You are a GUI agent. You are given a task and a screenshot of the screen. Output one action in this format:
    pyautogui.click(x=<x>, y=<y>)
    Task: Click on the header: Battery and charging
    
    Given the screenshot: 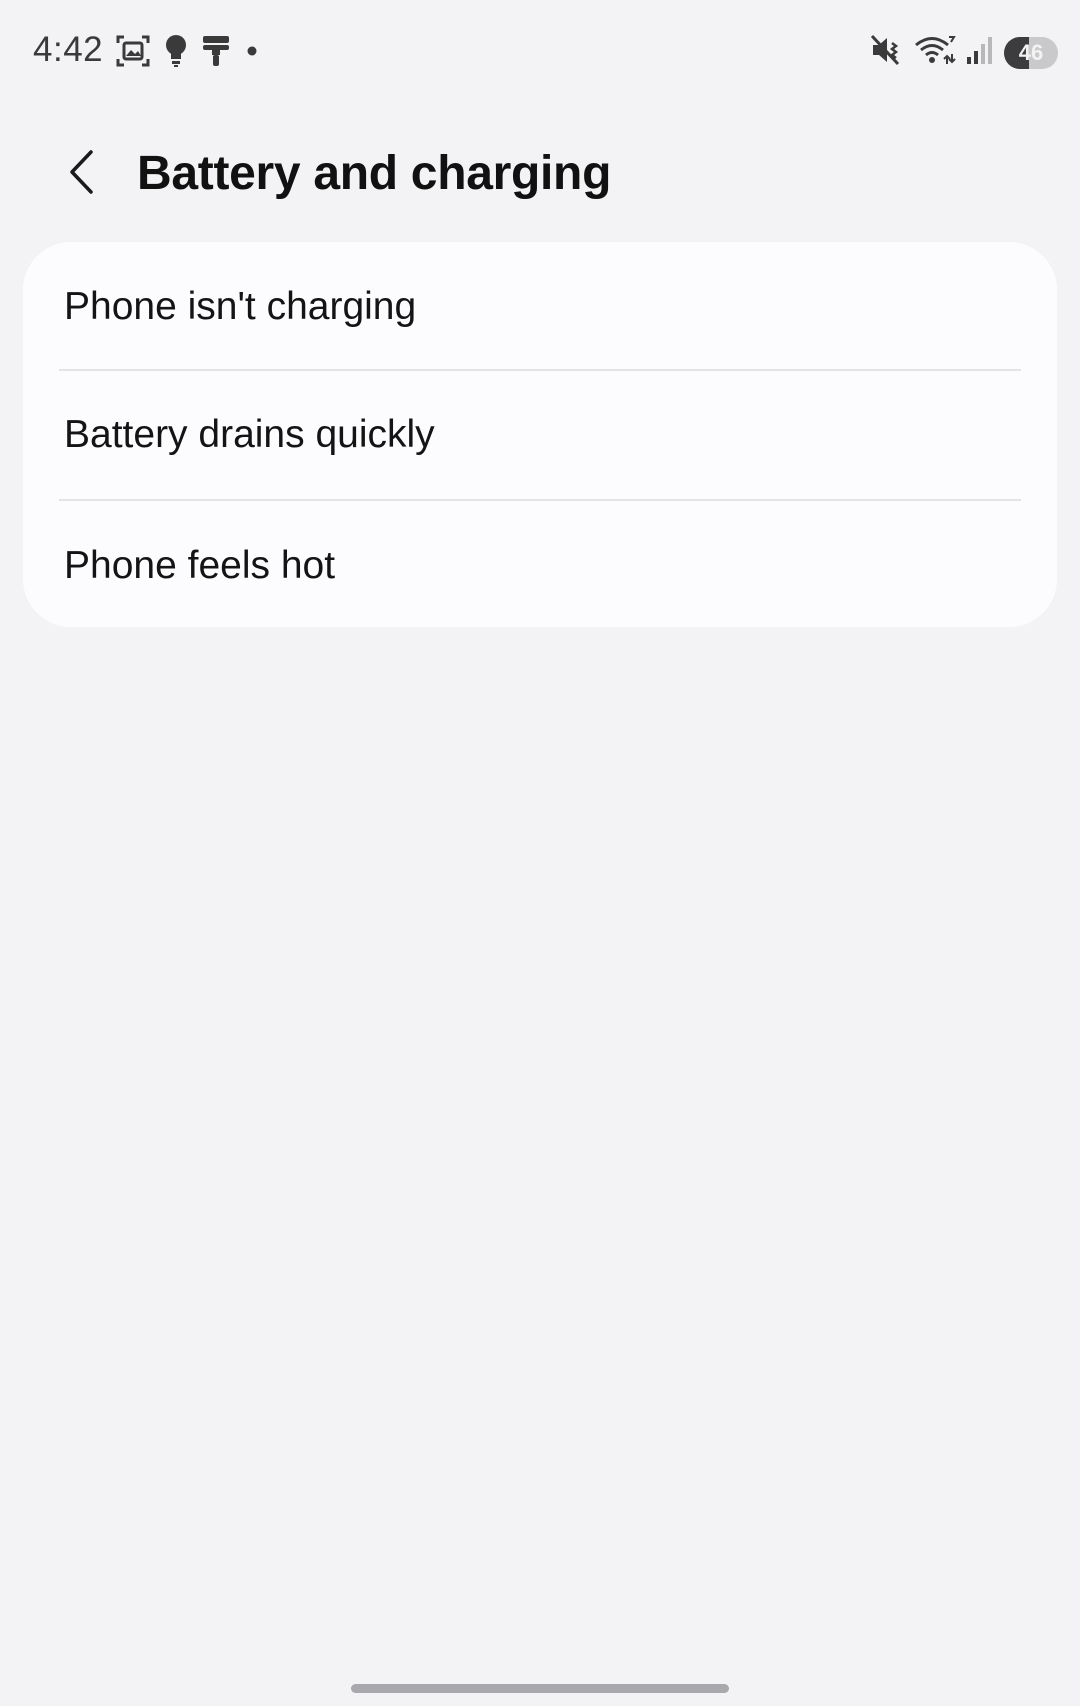 What is the action you would take?
    pyautogui.click(x=540, y=175)
    